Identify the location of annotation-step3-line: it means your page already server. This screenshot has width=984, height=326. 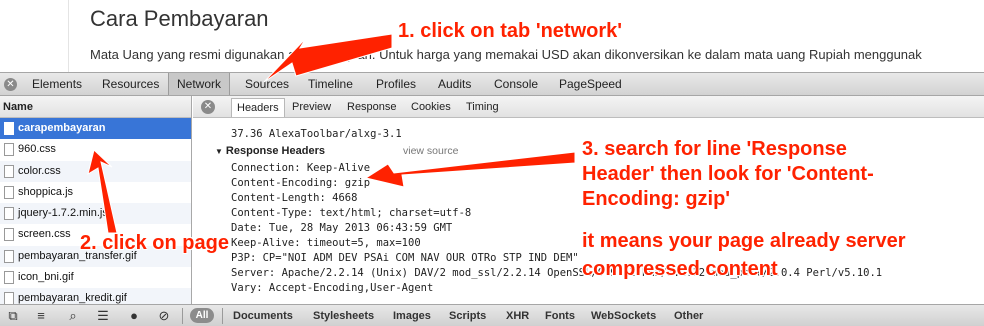
(744, 241).